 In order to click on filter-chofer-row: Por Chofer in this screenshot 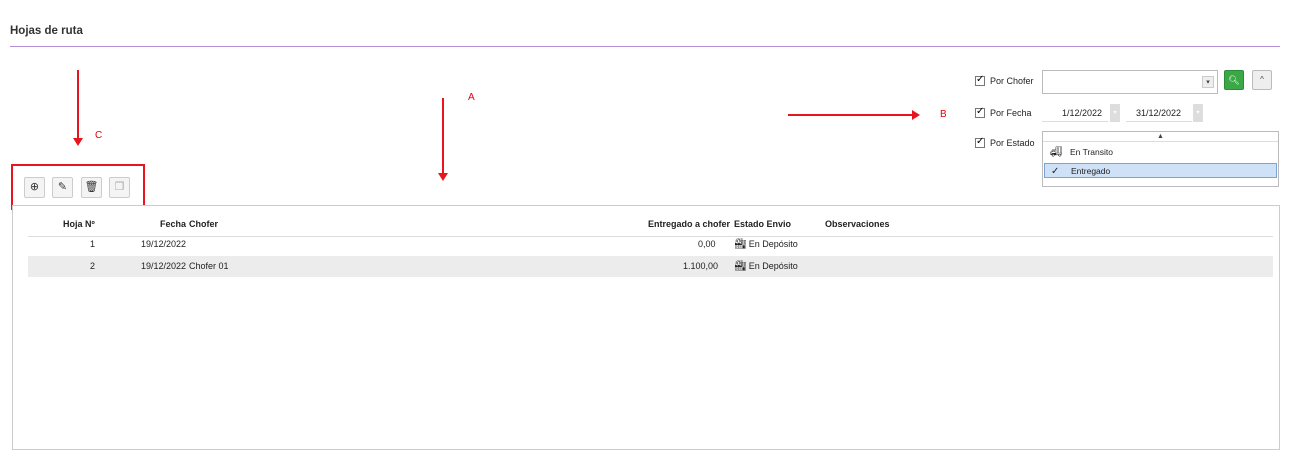, I will do `click(1010, 80)`.